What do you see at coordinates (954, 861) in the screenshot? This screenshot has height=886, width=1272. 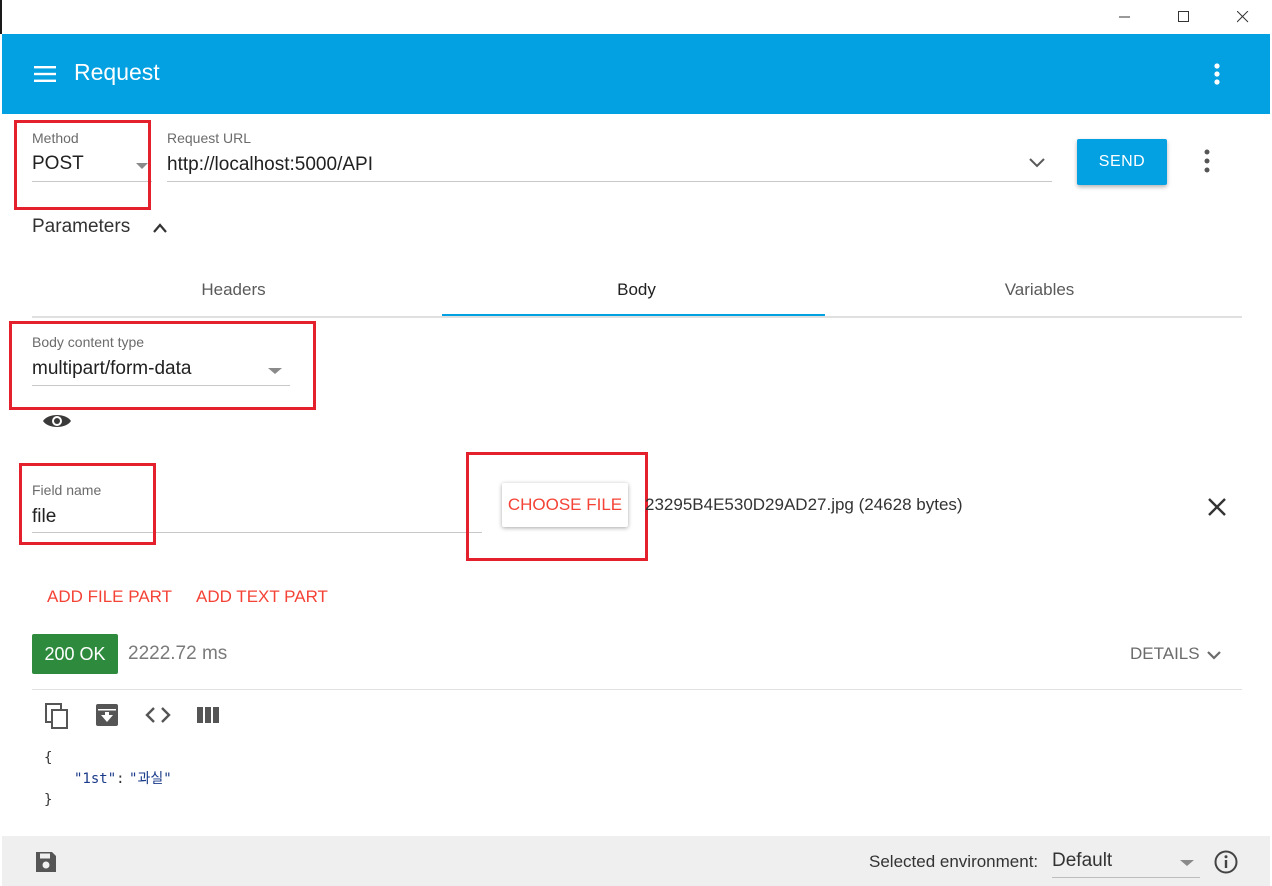 I see `selected-environment-label: Selected environment:` at bounding box center [954, 861].